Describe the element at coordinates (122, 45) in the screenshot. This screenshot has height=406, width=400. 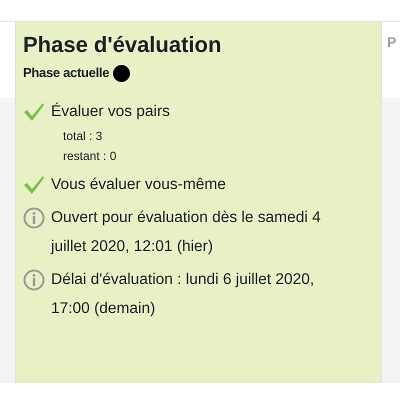
I see `phase-title: Phase d'évaluation` at that location.